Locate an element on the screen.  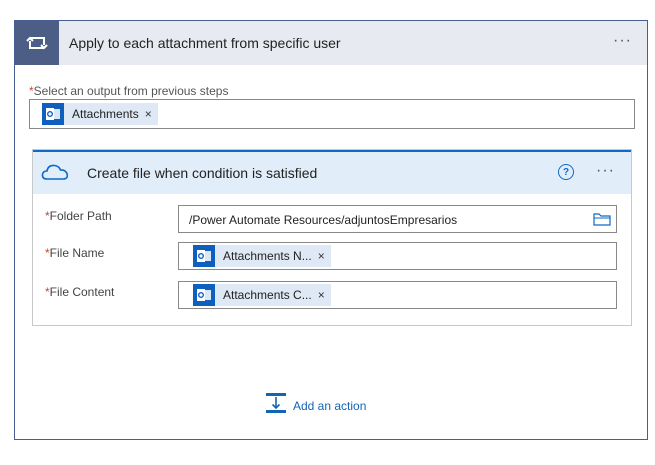
create-file-title: Create file when condition is satisfied is located at coordinates (202, 173).